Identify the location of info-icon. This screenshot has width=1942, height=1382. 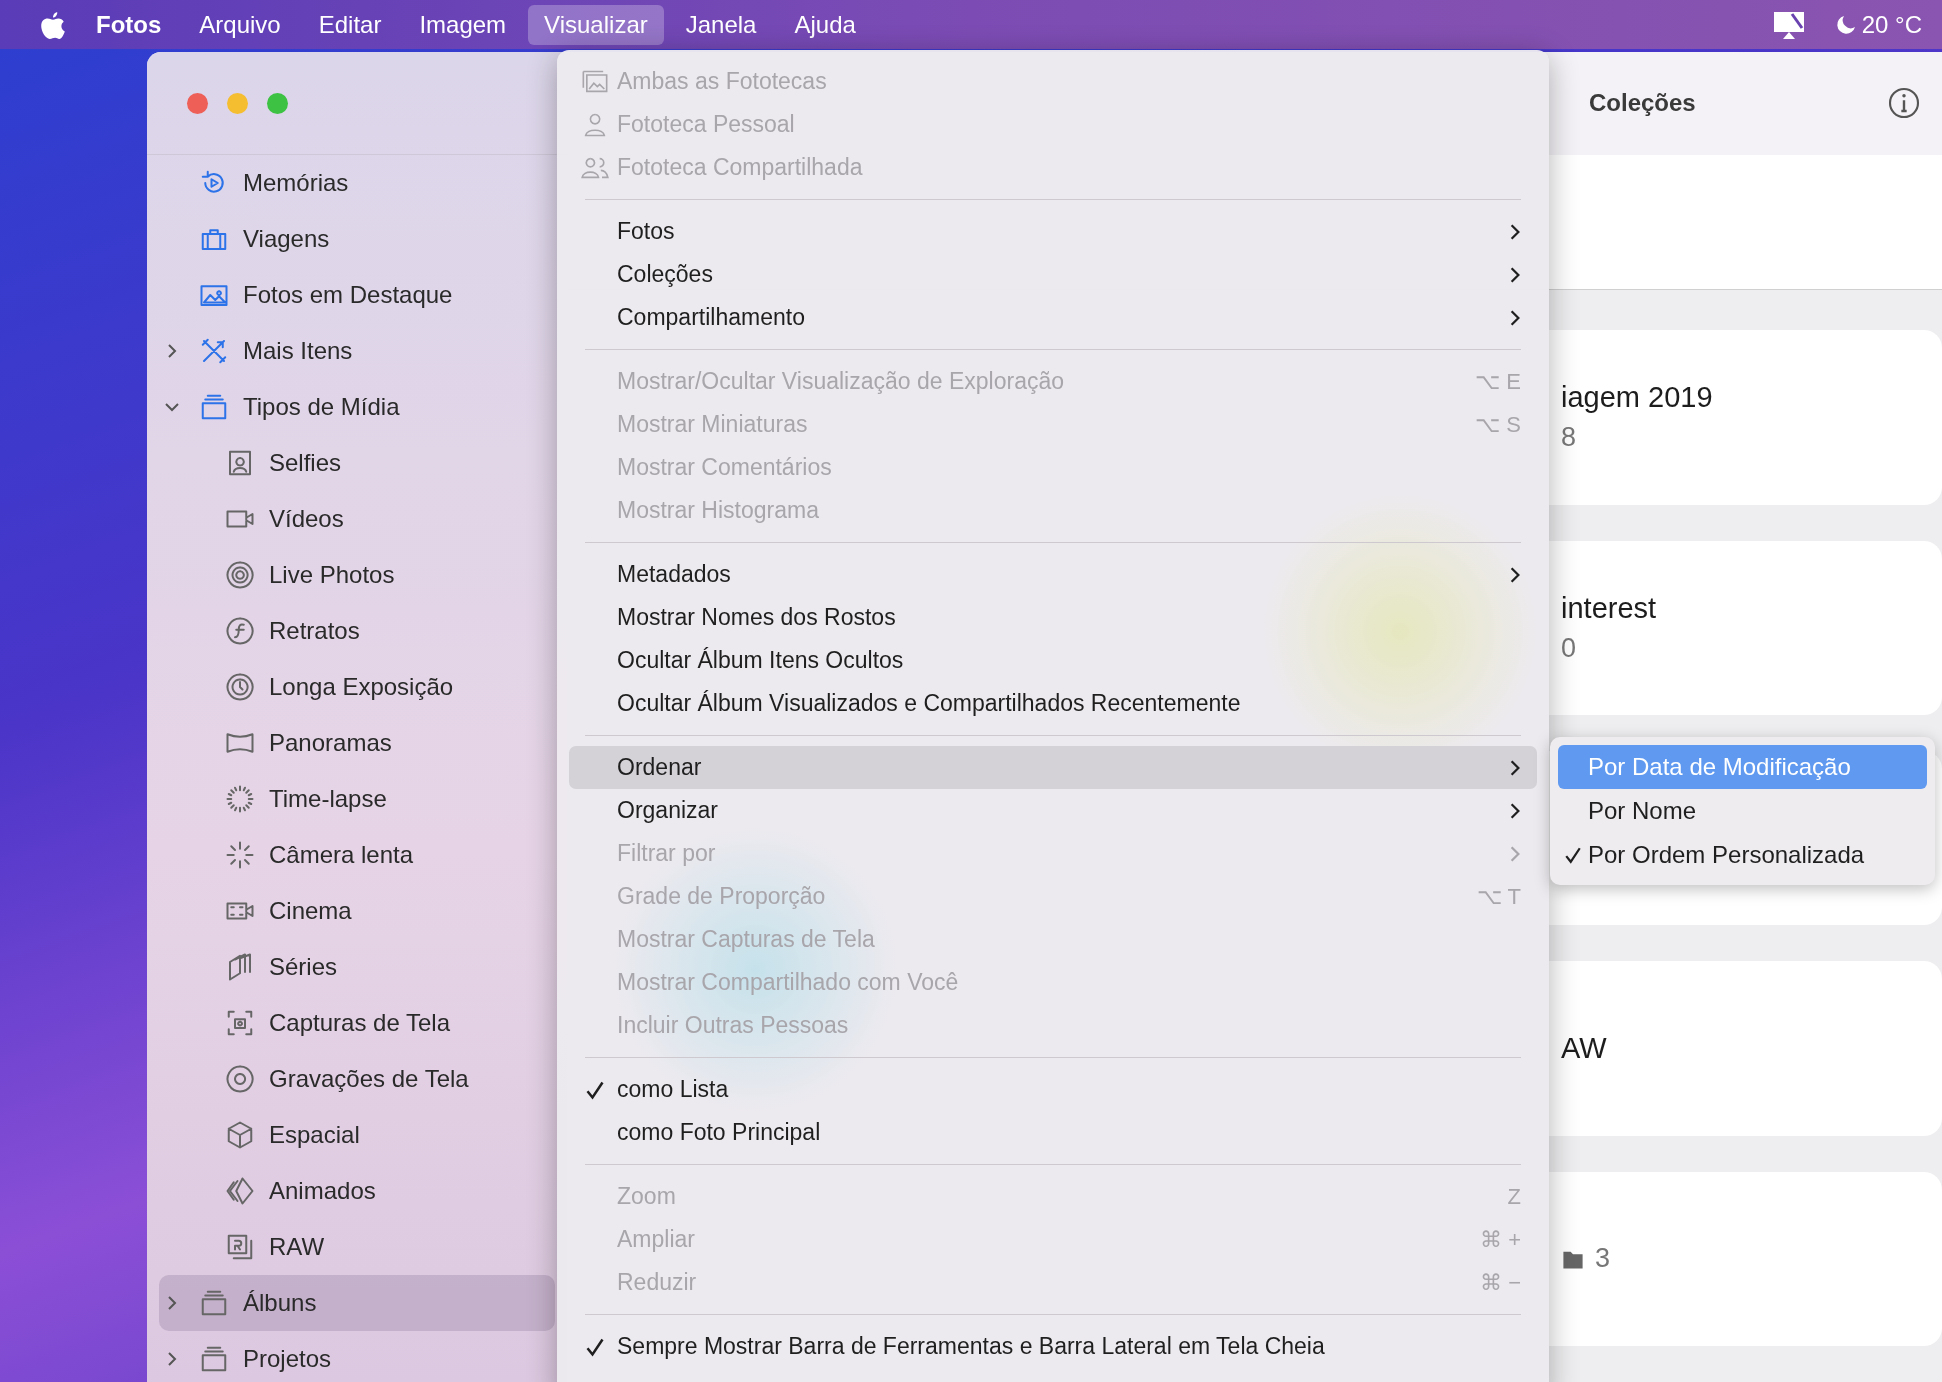
(1904, 103).